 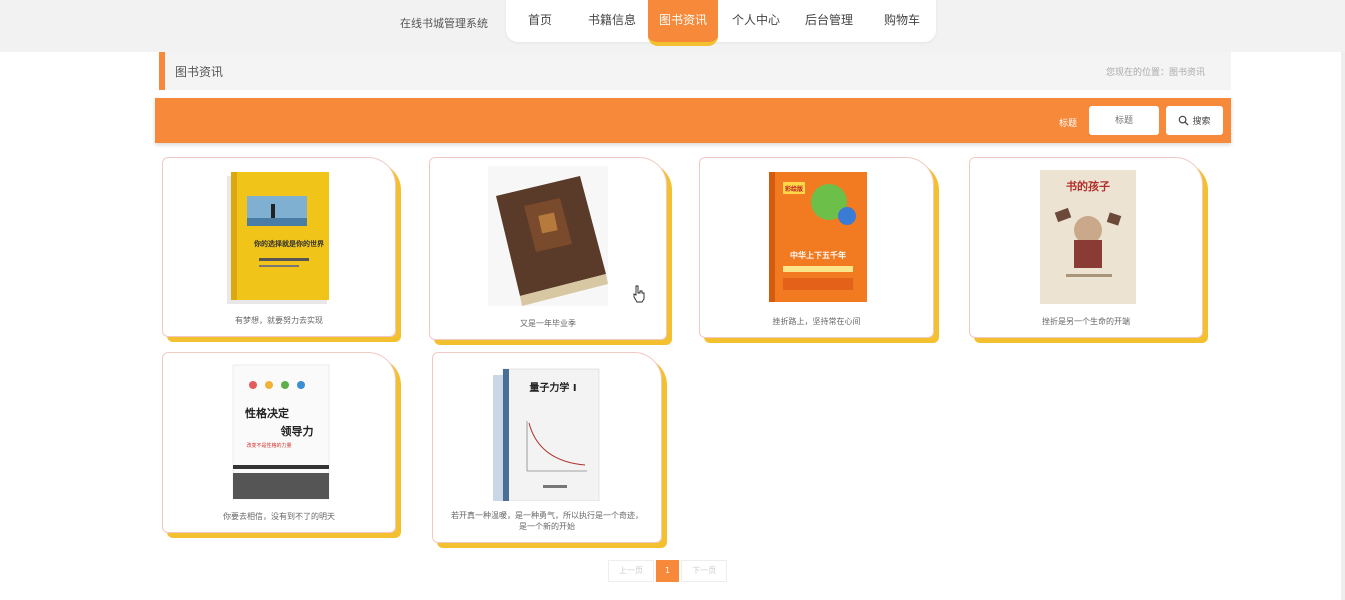 I want to click on main-nav: 首页 书籍信息 图书资讯 个人中心 后台管理 购物车, so click(x=721, y=23).